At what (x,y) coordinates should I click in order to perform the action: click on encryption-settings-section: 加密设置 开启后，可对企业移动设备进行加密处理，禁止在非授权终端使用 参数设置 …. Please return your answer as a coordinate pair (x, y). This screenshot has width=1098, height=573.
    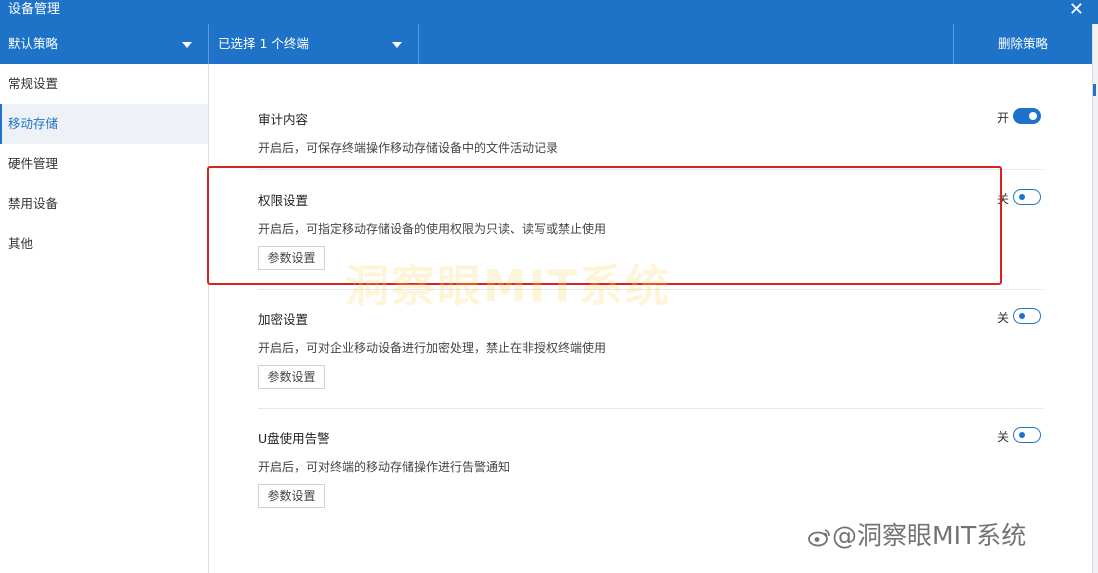
    Looking at the image, I should click on (650, 358).